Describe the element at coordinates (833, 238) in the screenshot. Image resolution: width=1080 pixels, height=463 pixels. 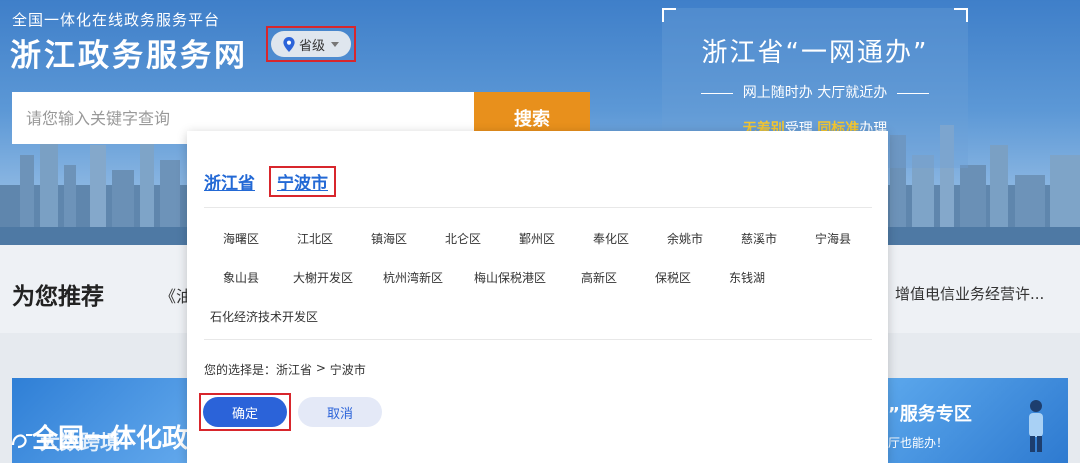
I see `region-option: 宁海县` at that location.